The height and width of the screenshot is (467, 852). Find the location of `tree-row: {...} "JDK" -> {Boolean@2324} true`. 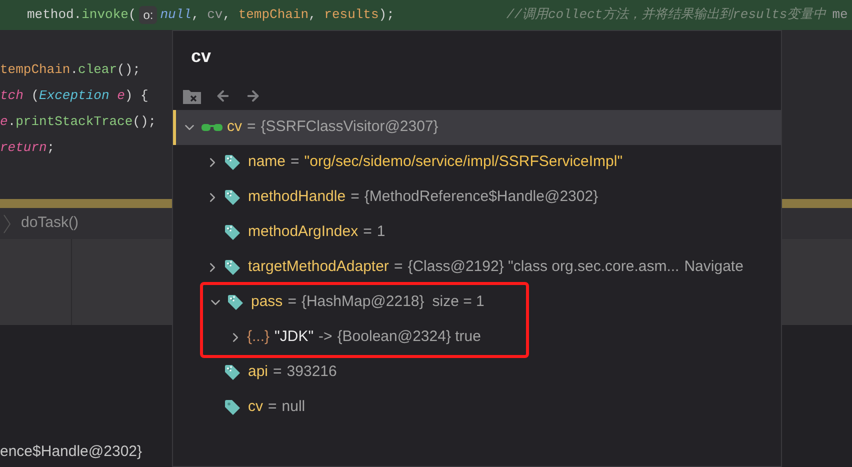

tree-row: {...} "JDK" -> {Boolean@2324} true is located at coordinates (364, 337).